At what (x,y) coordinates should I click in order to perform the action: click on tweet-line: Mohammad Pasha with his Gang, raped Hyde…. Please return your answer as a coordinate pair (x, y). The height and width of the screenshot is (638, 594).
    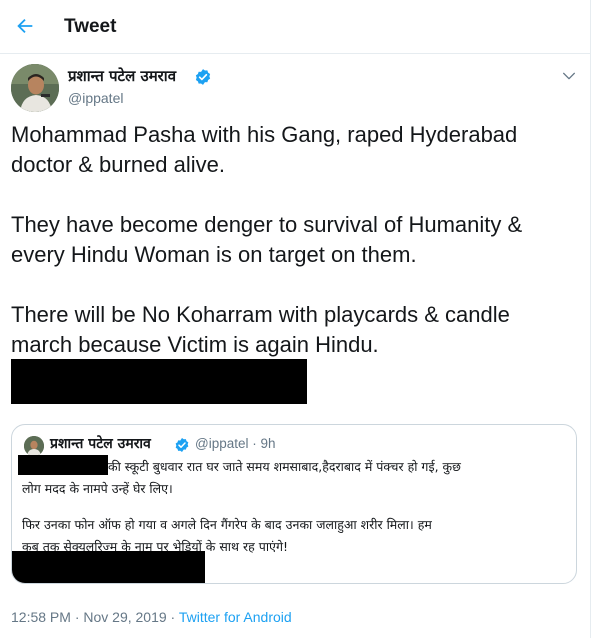
    Looking at the image, I should click on (264, 134).